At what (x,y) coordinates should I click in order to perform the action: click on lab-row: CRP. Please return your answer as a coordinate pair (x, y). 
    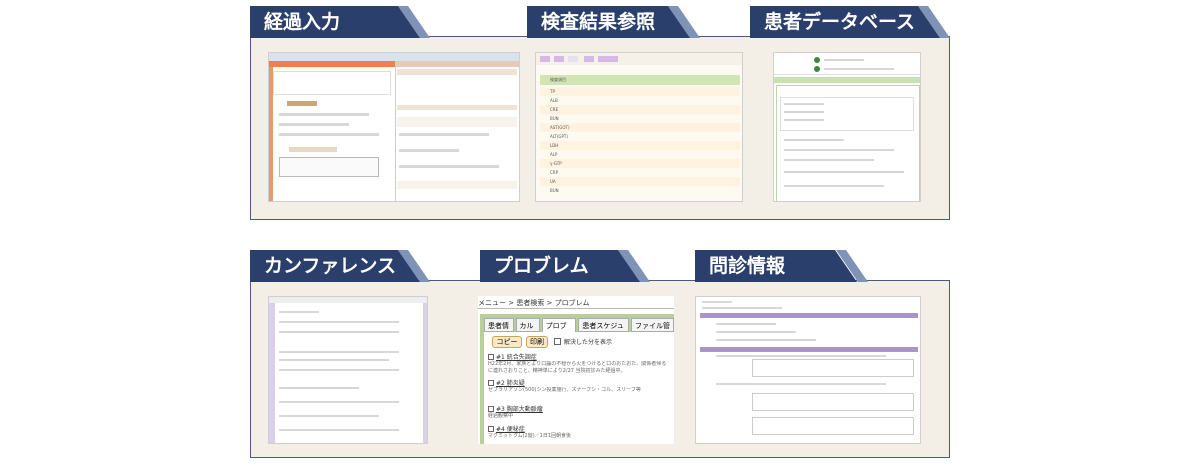
    Looking at the image, I should click on (640, 172).